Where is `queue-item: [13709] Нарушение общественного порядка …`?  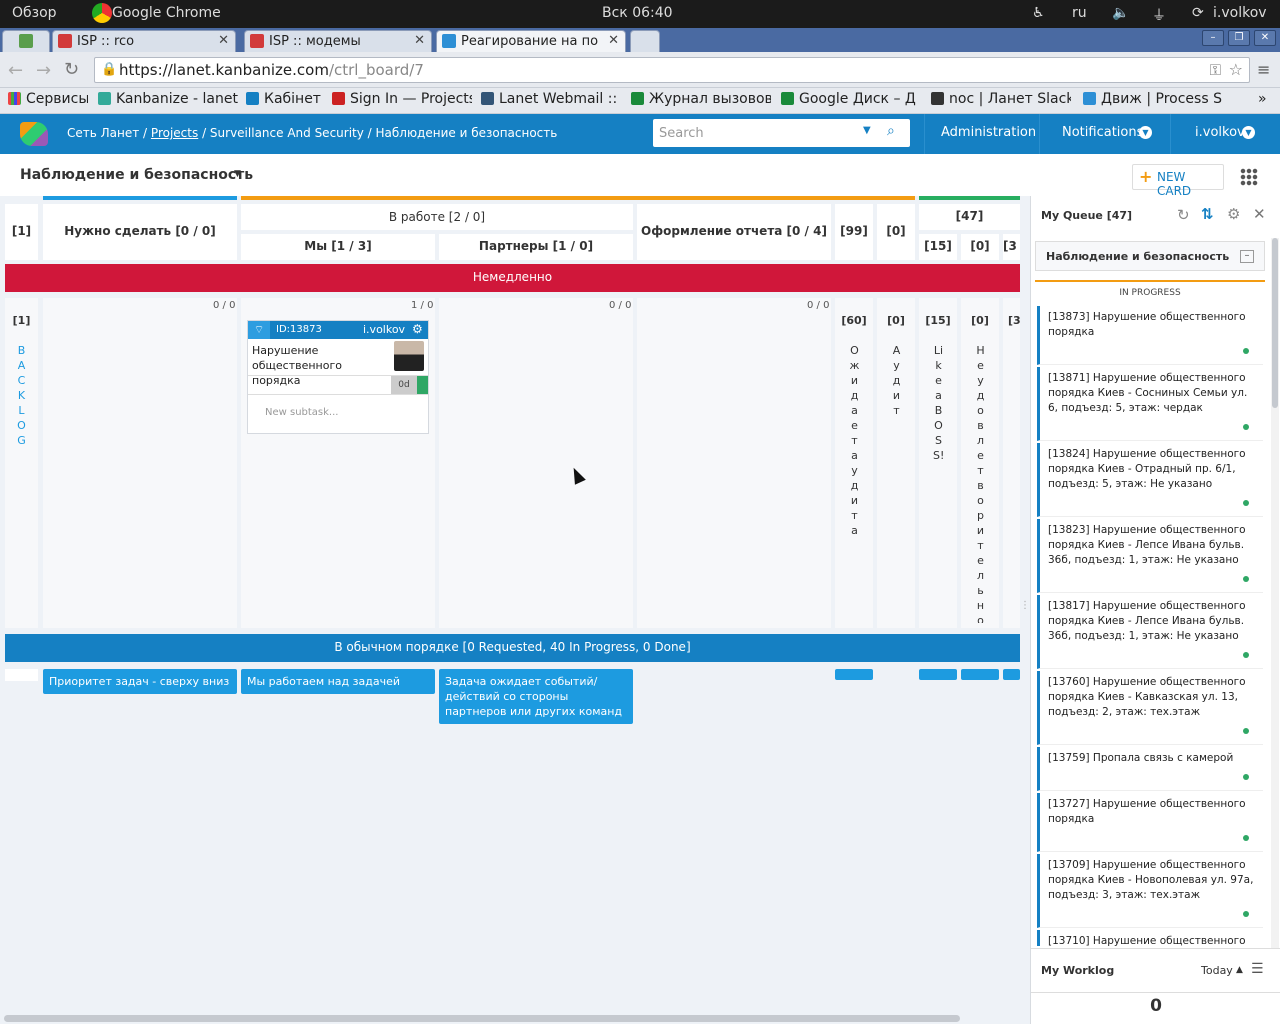 queue-item: [13709] Нарушение общественного порядка … is located at coordinates (1150, 891).